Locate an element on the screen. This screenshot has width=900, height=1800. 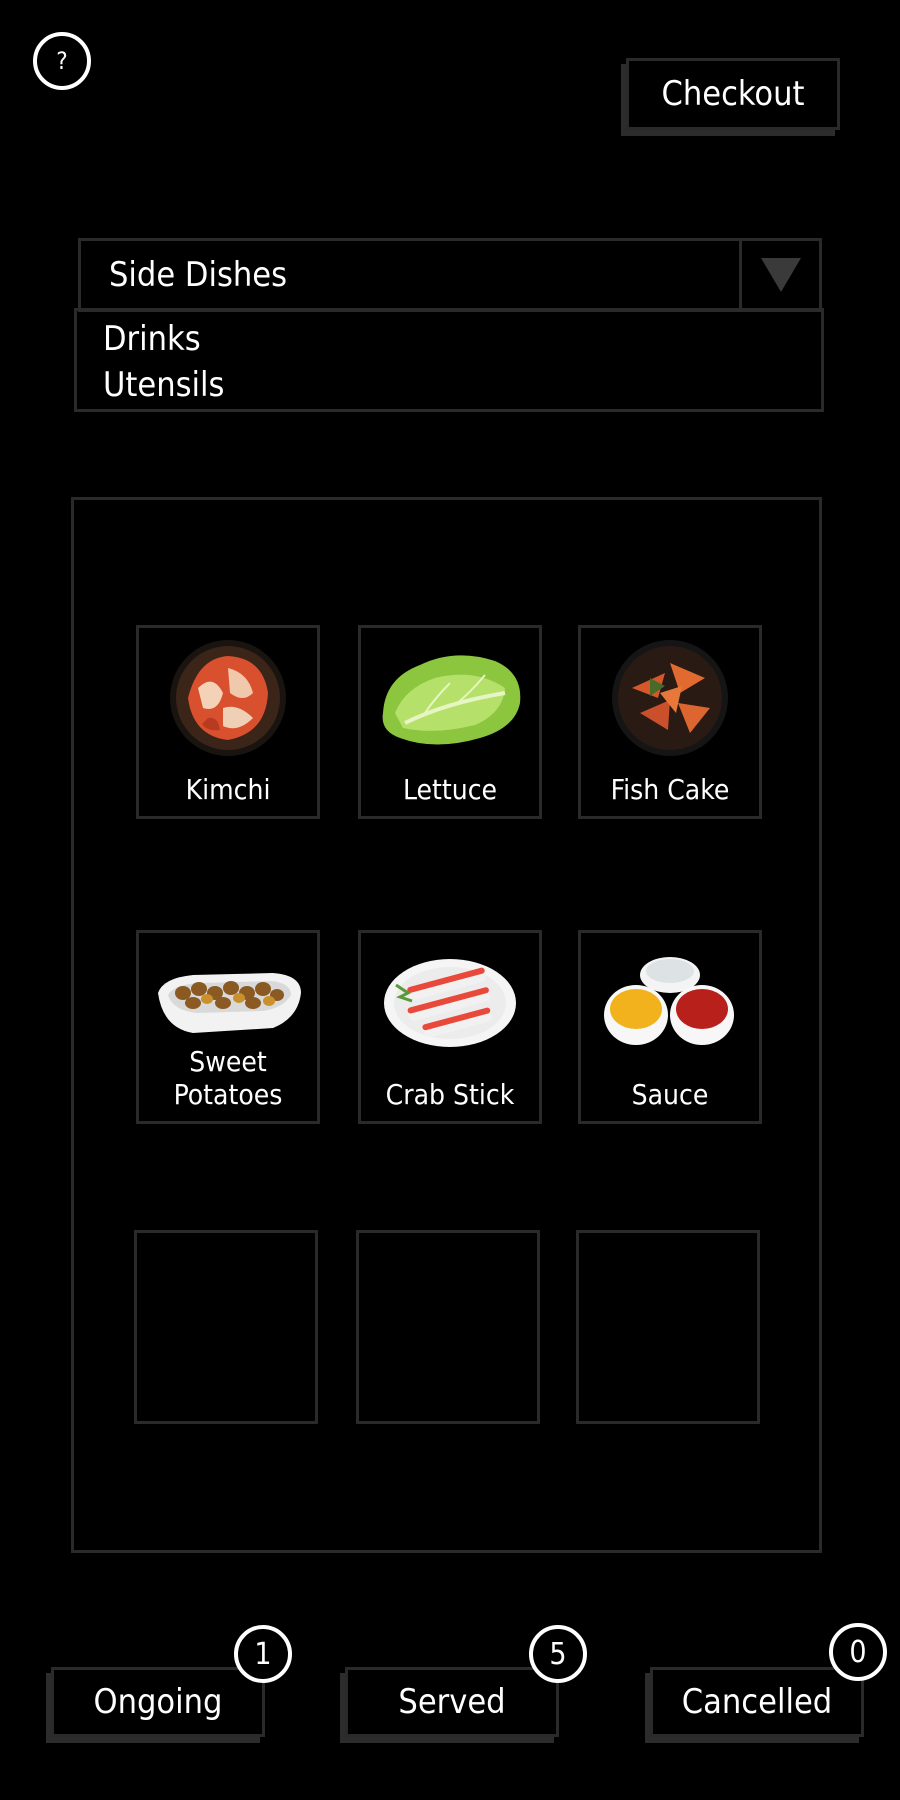
menu-item-label: Kimchi is located at coordinates (228, 789).